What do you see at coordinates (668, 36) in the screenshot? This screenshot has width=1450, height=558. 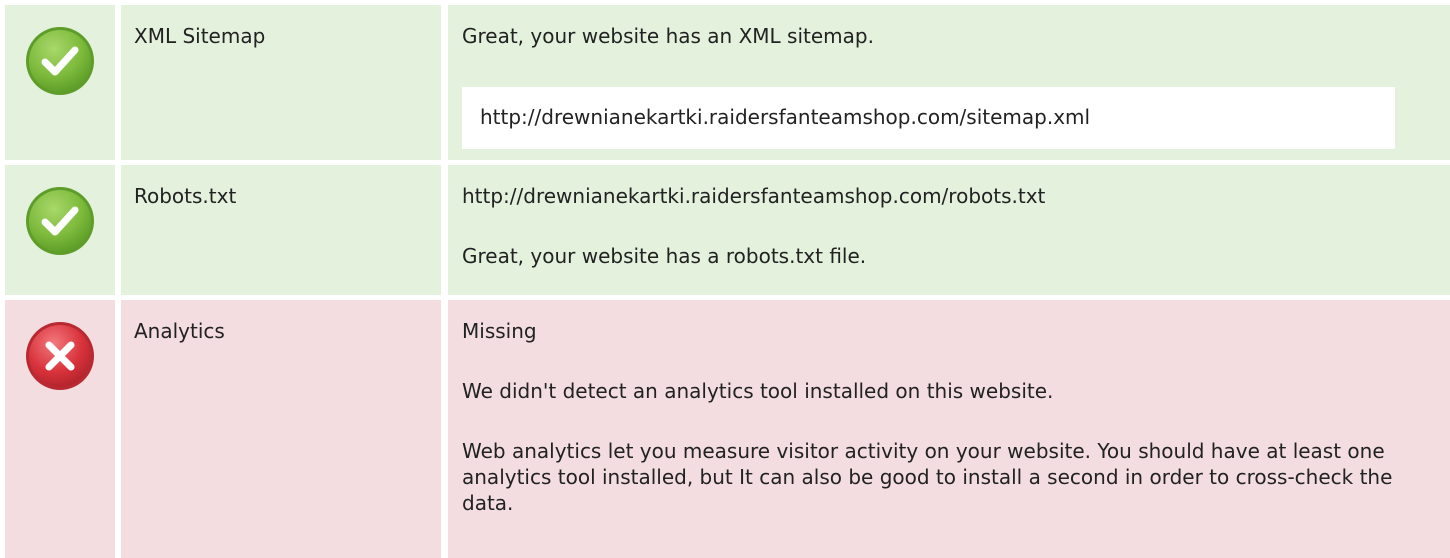 I see `check-message: Great, your website has an XML sitemap.` at bounding box center [668, 36].